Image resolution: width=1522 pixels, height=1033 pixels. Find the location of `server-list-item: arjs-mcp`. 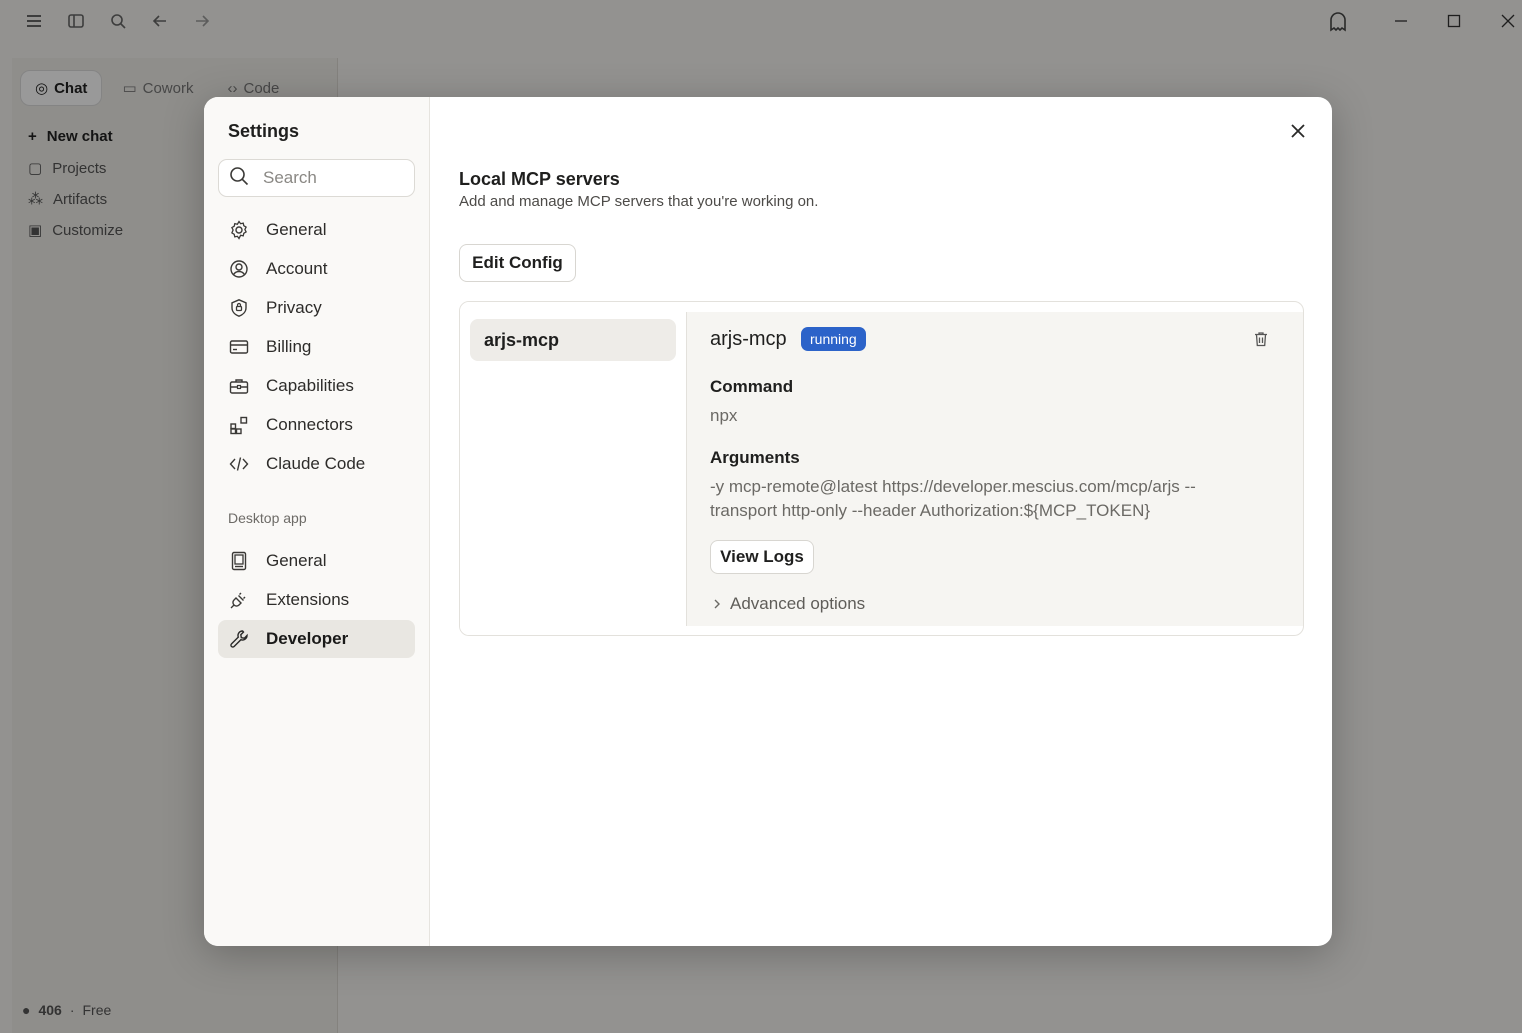

server-list-item: arjs-mcp is located at coordinates (573, 340).